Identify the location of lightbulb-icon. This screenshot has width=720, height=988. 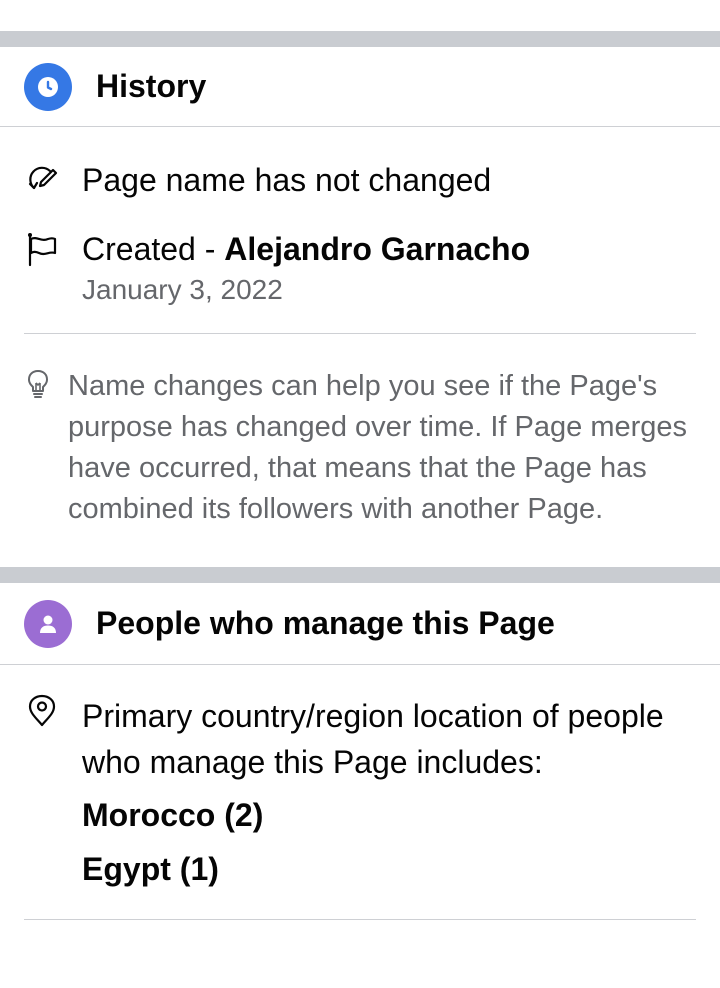
(38, 384).